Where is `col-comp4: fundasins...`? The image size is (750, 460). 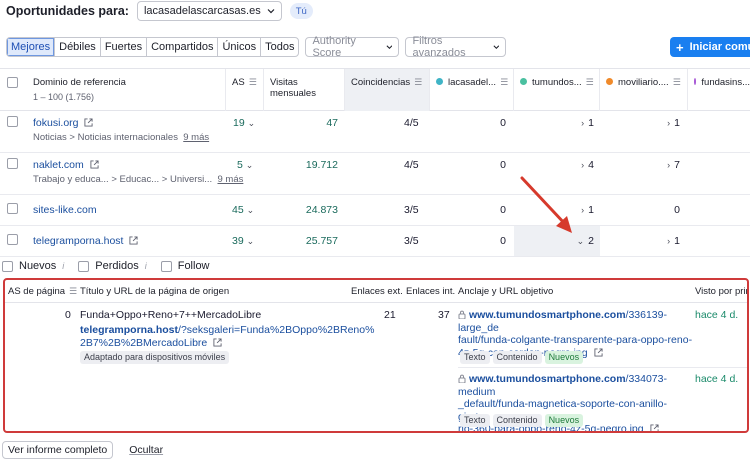 col-comp4: fundasins... is located at coordinates (719, 90).